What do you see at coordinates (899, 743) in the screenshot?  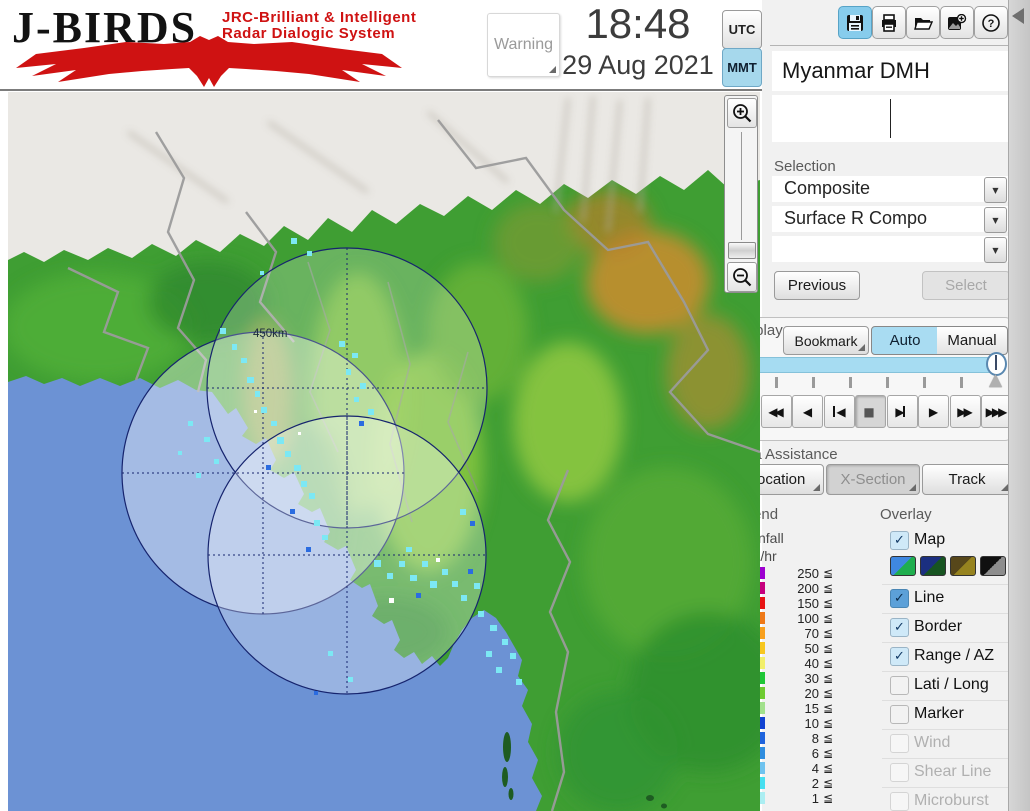 I see `wind-checkbox` at bounding box center [899, 743].